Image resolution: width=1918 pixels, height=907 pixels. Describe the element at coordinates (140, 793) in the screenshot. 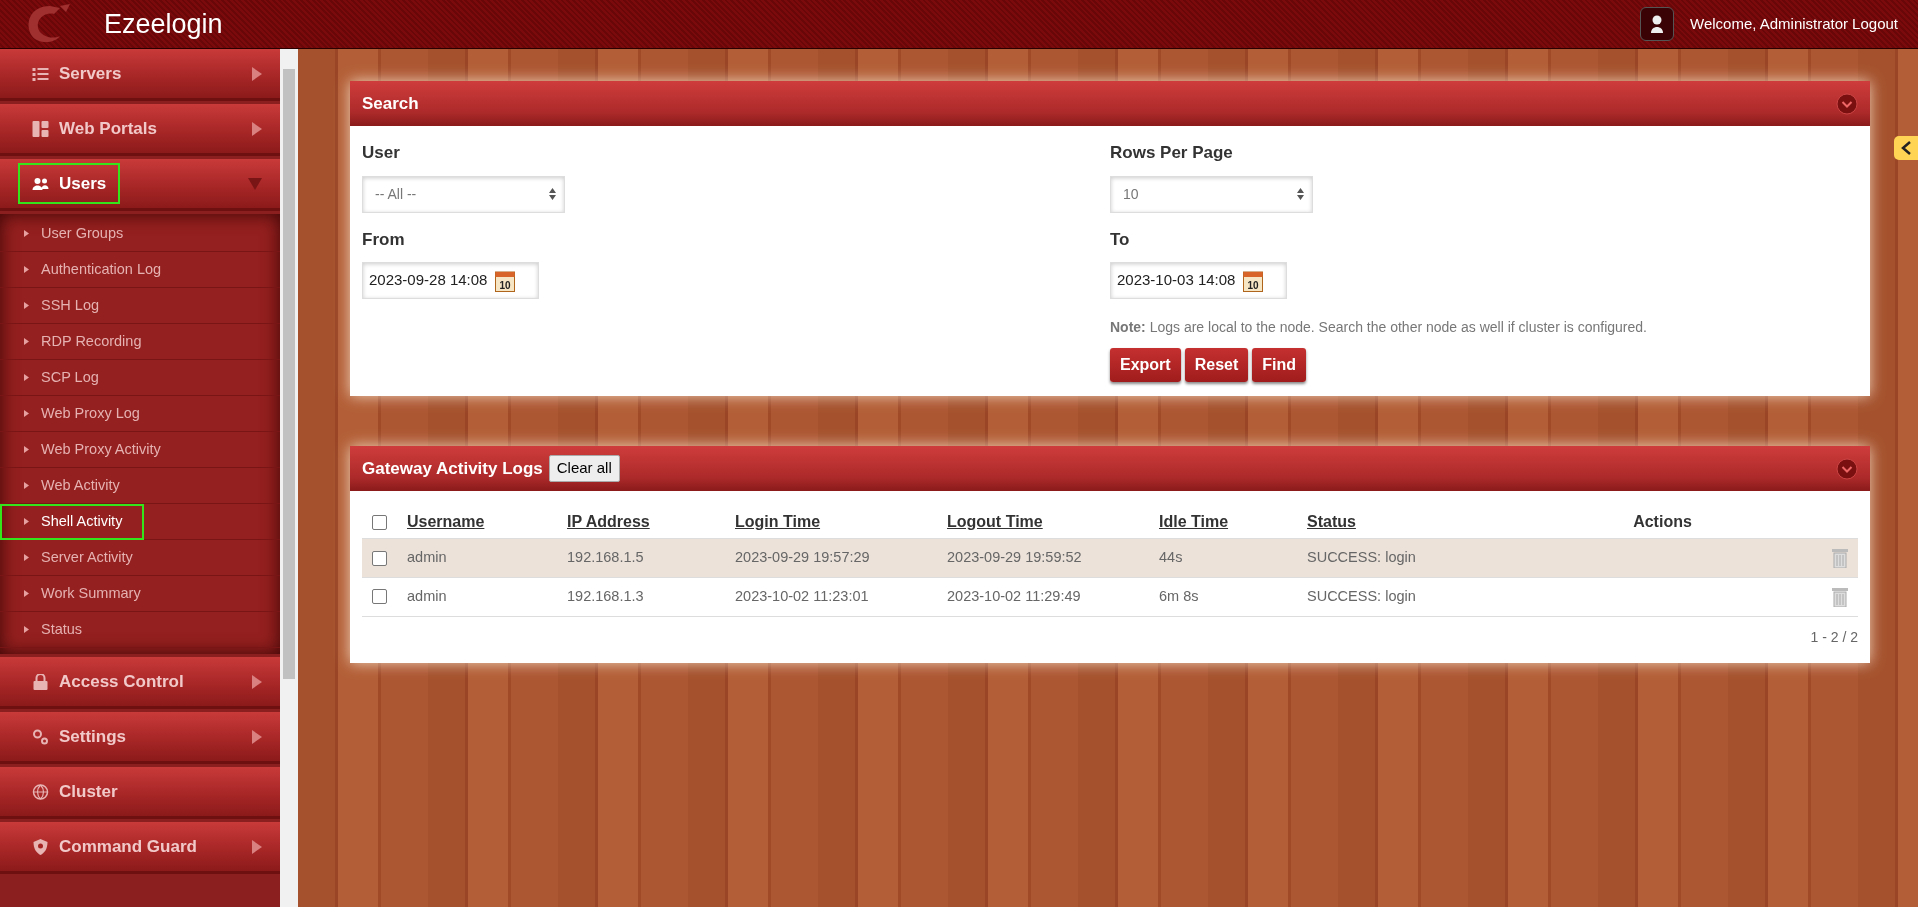

I see `sidebar-menu-item: Cluster` at that location.